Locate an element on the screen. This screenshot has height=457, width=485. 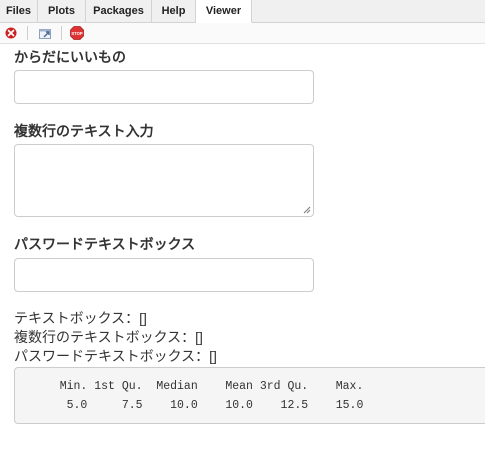
stop-icon-label: STOP is located at coordinates (77, 33).